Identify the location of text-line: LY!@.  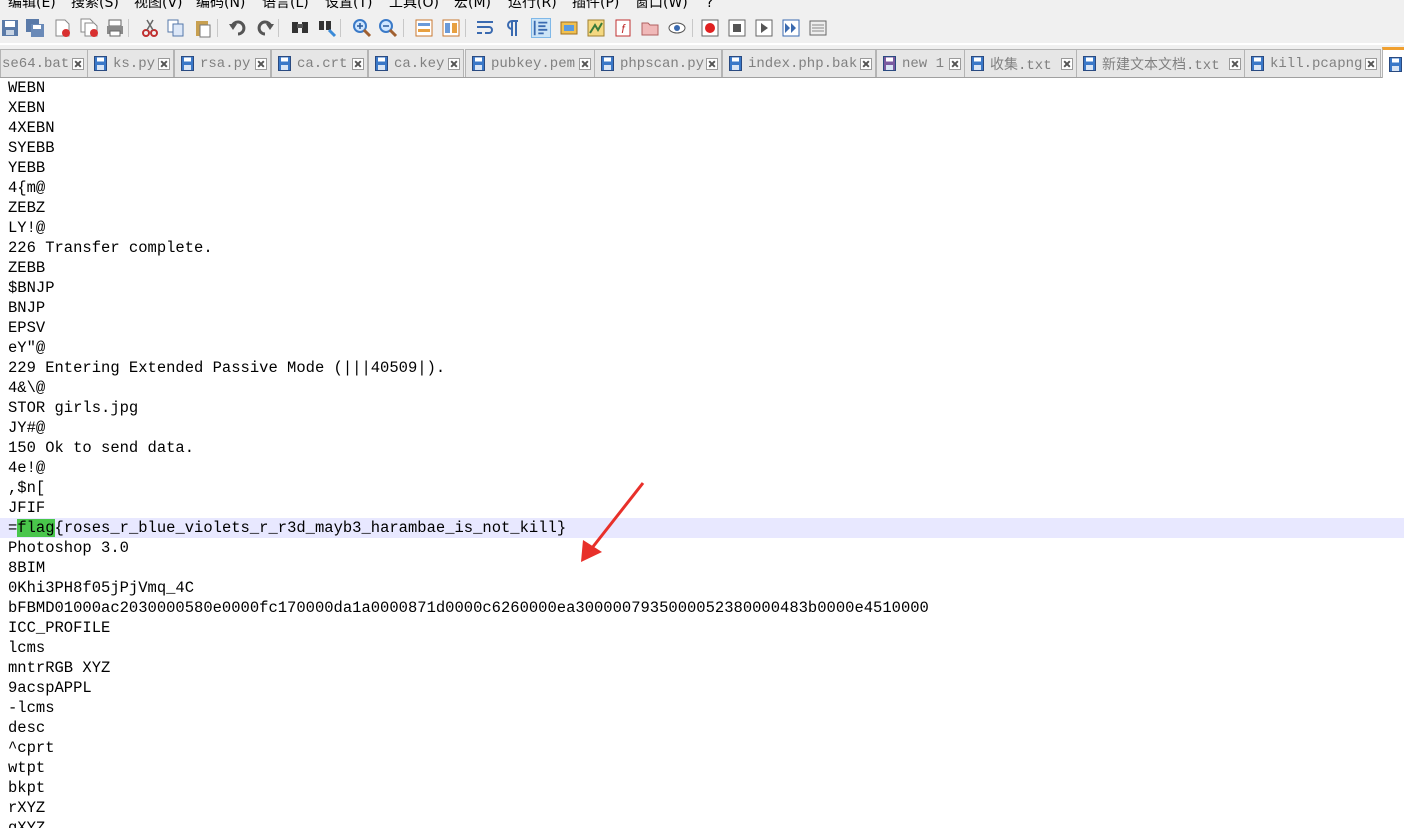
(702, 228).